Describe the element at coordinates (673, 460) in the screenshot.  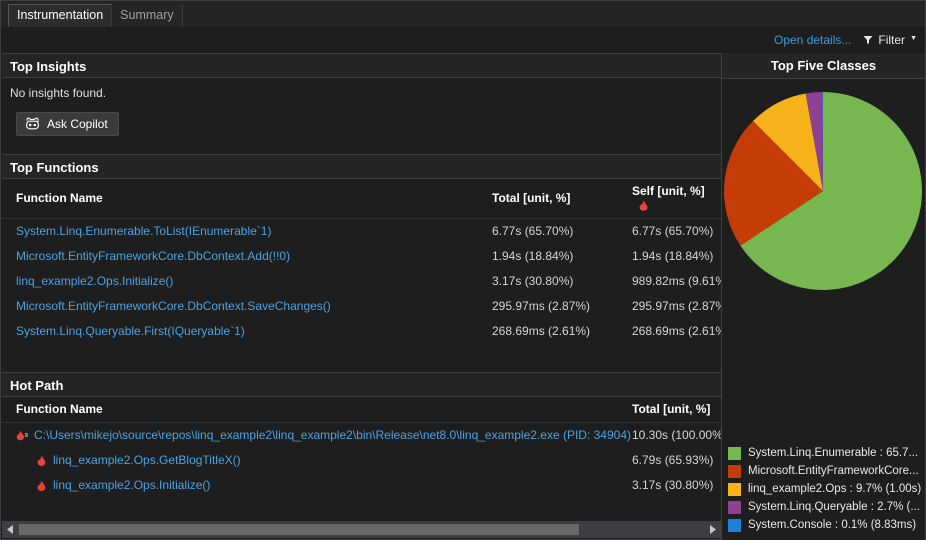
I see `cell-total: 6.79s (65.93%)` at that location.